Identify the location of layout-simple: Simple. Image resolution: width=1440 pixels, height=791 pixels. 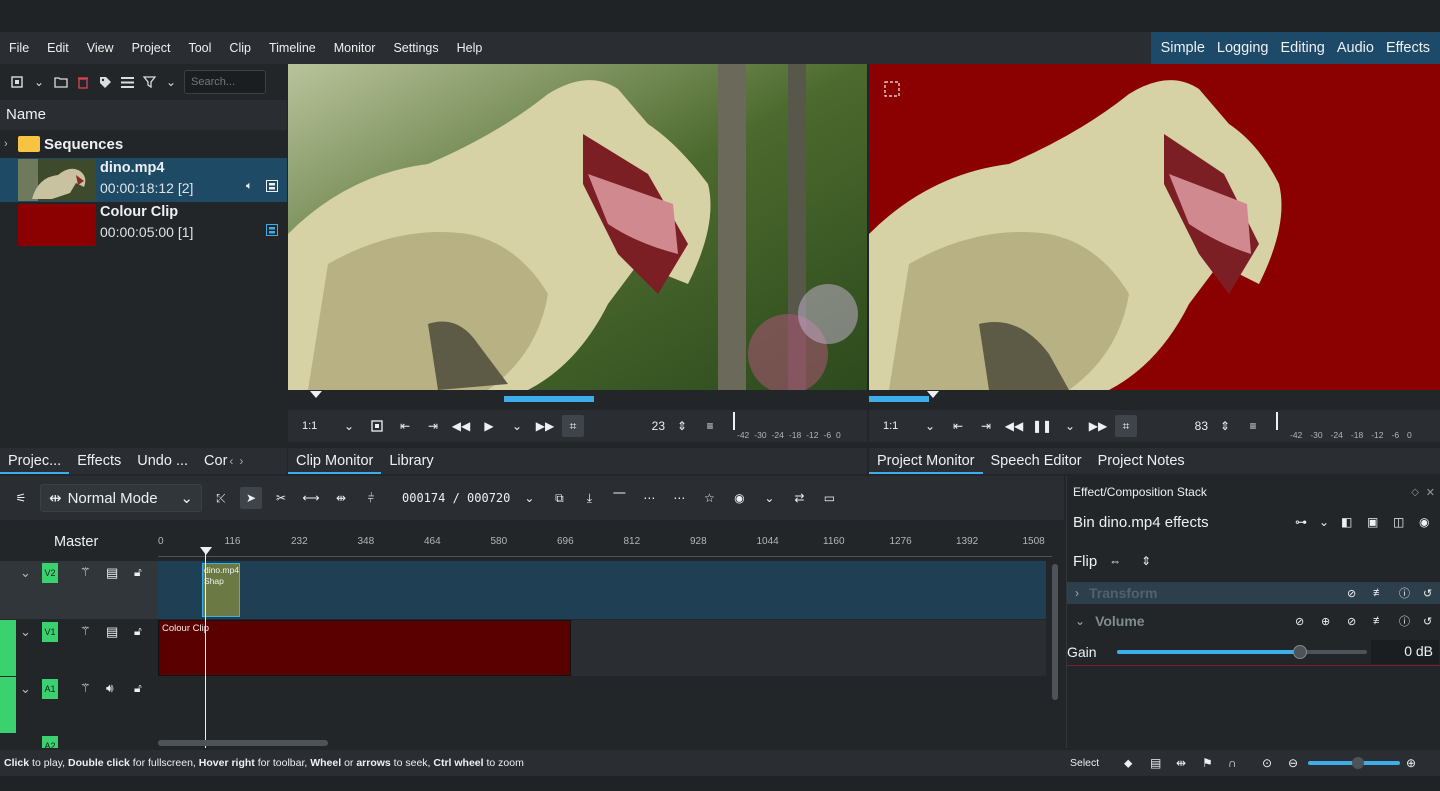
(1183, 48).